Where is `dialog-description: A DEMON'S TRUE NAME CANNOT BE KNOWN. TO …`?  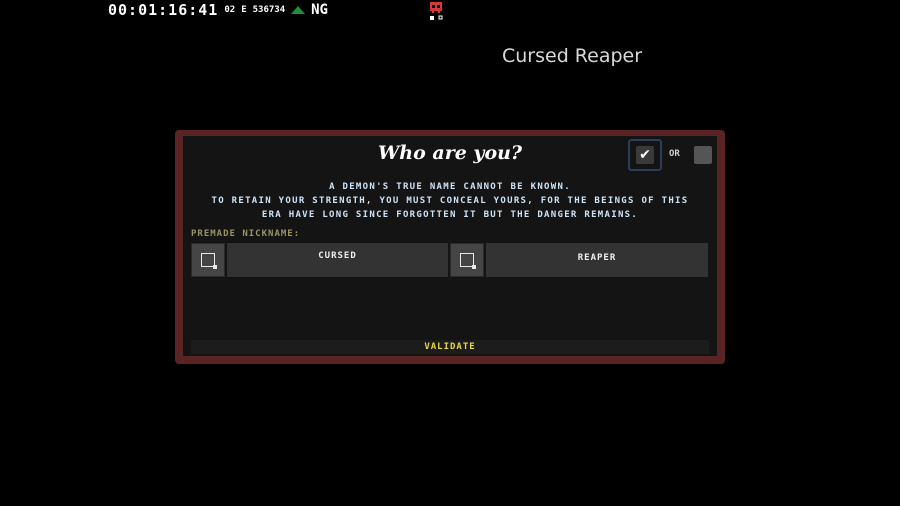
dialog-description: A DEMON'S TRUE NAME CANNOT BE KNOWN. TO … is located at coordinates (450, 201).